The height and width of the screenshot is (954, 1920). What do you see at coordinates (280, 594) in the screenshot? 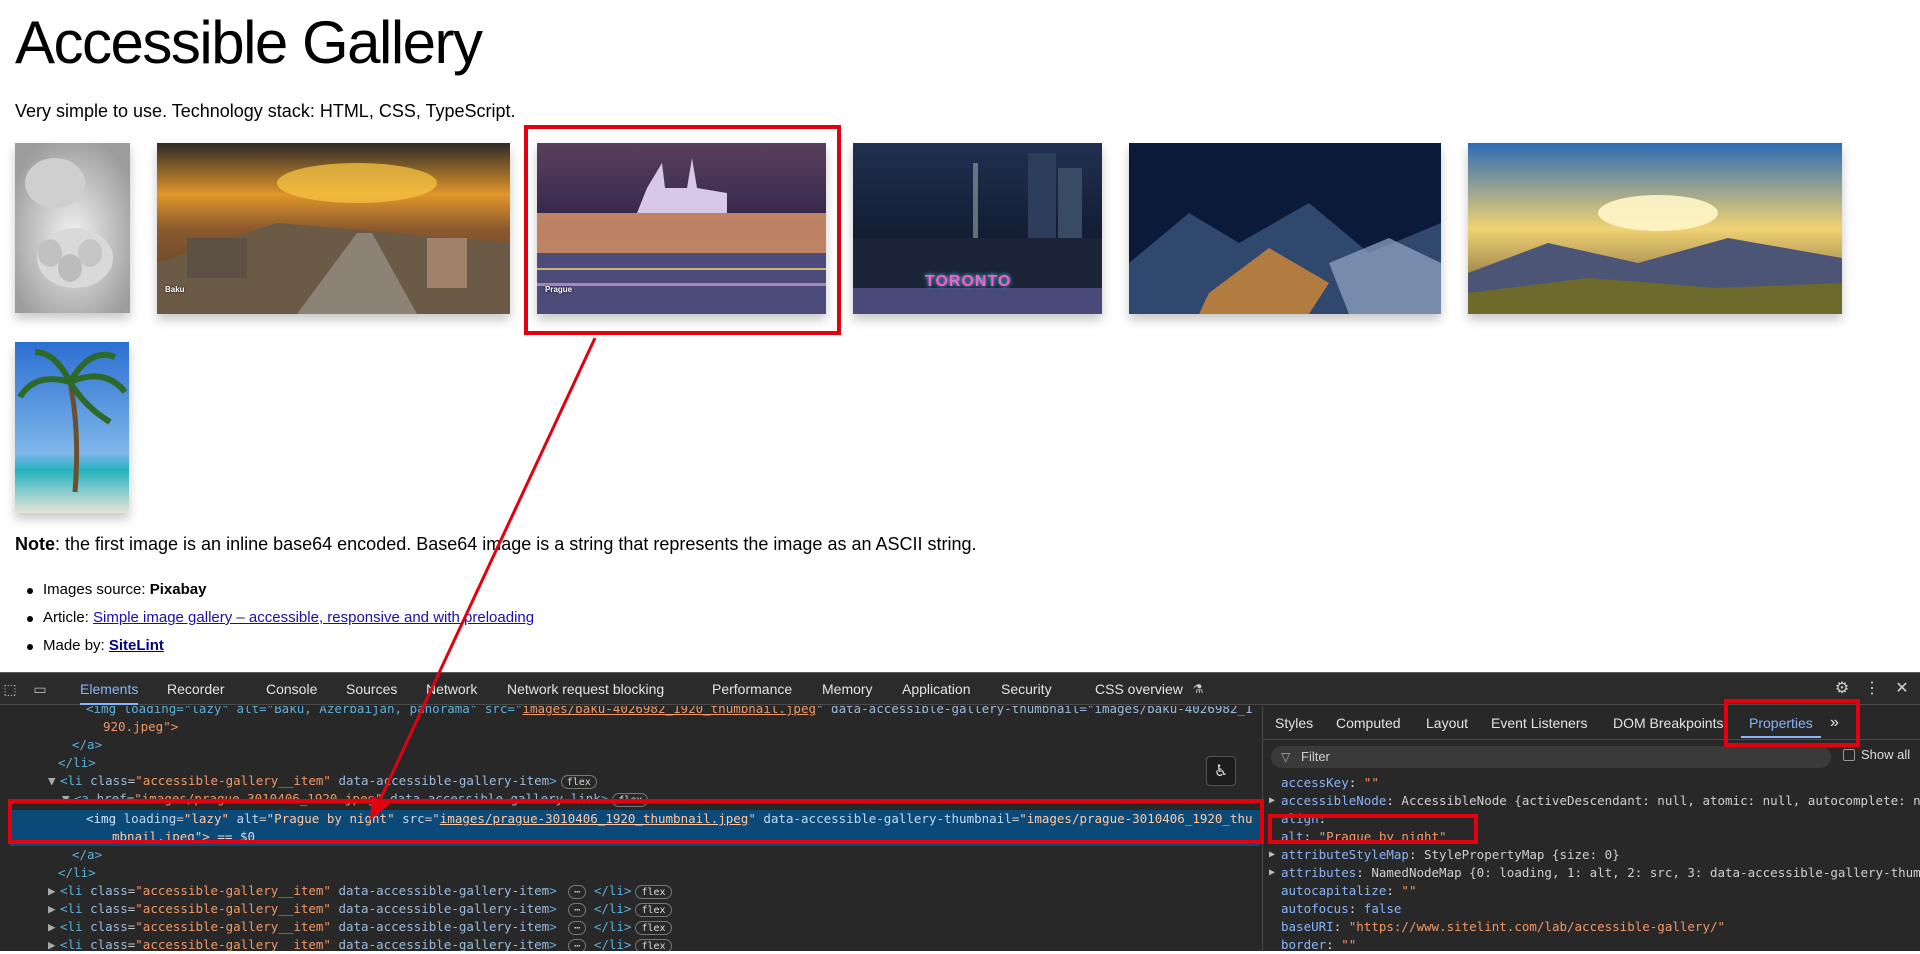
I see `list-item: Images source: Pixabay` at bounding box center [280, 594].